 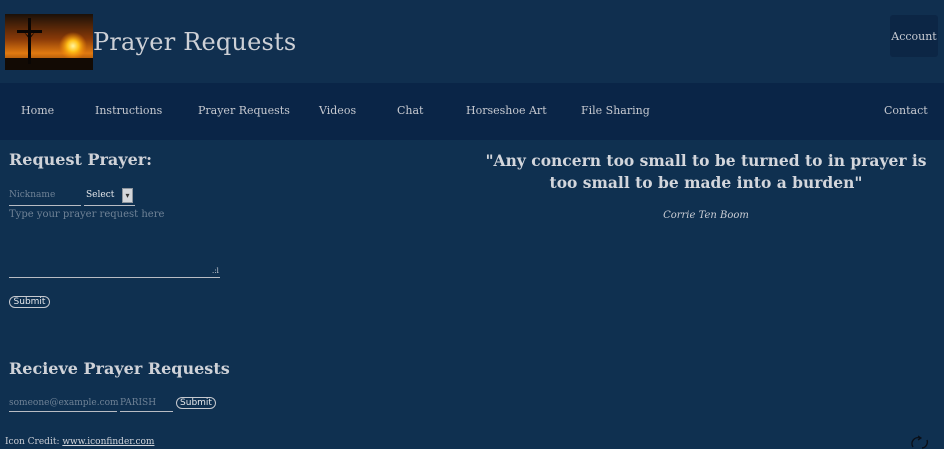 I want to click on select-underline, so click(x=109, y=205).